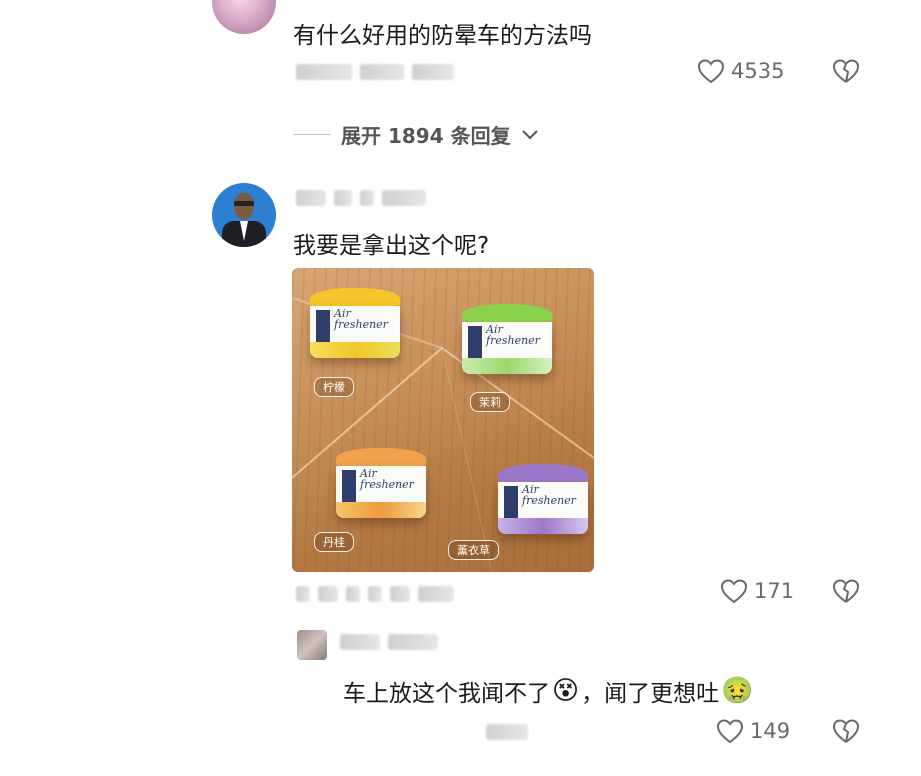 This screenshot has width=921, height=776. What do you see at coordinates (566, 691) in the screenshot?
I see `dizzy-face-icon: 😵` at bounding box center [566, 691].